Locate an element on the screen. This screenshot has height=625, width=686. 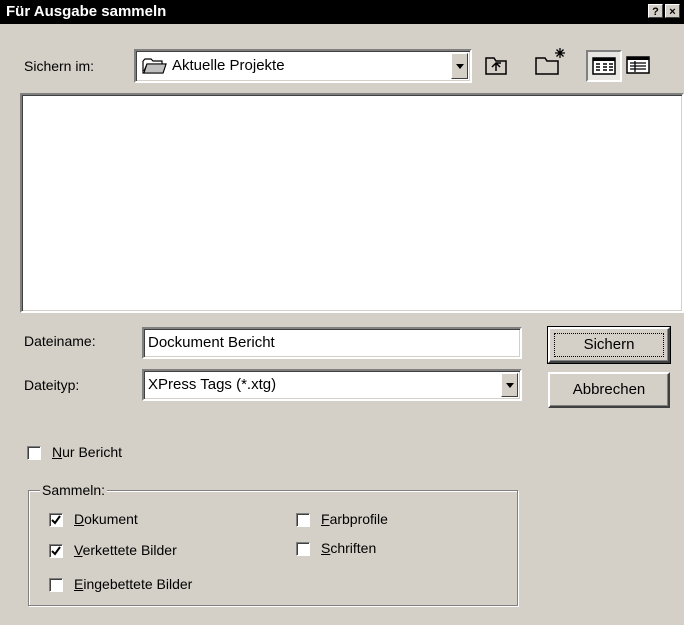
save-in-dropdown: Aktuelle Projekte is located at coordinates (303, 66).